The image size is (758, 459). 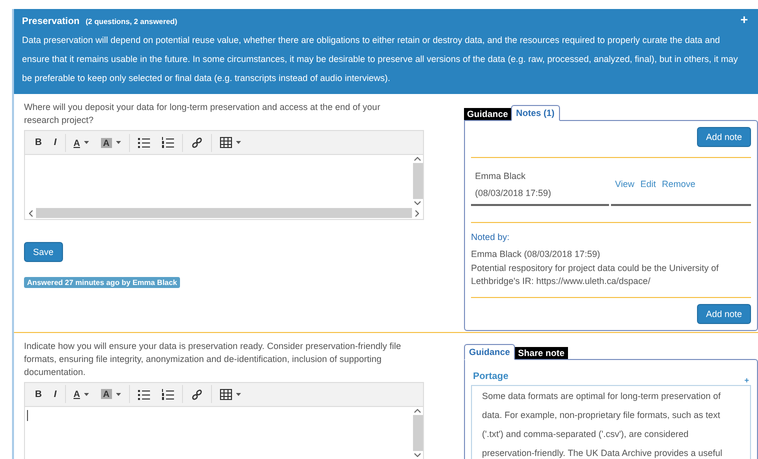 What do you see at coordinates (501, 176) in the screenshot?
I see `note-author: Emma Black` at bounding box center [501, 176].